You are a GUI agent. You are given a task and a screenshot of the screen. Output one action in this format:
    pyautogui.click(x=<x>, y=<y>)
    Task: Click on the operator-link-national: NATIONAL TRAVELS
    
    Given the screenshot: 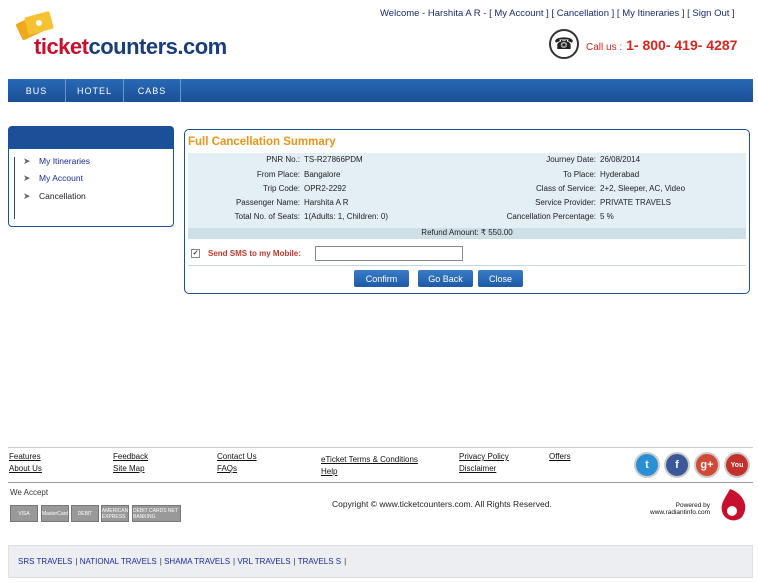 What is the action you would take?
    pyautogui.click(x=118, y=561)
    